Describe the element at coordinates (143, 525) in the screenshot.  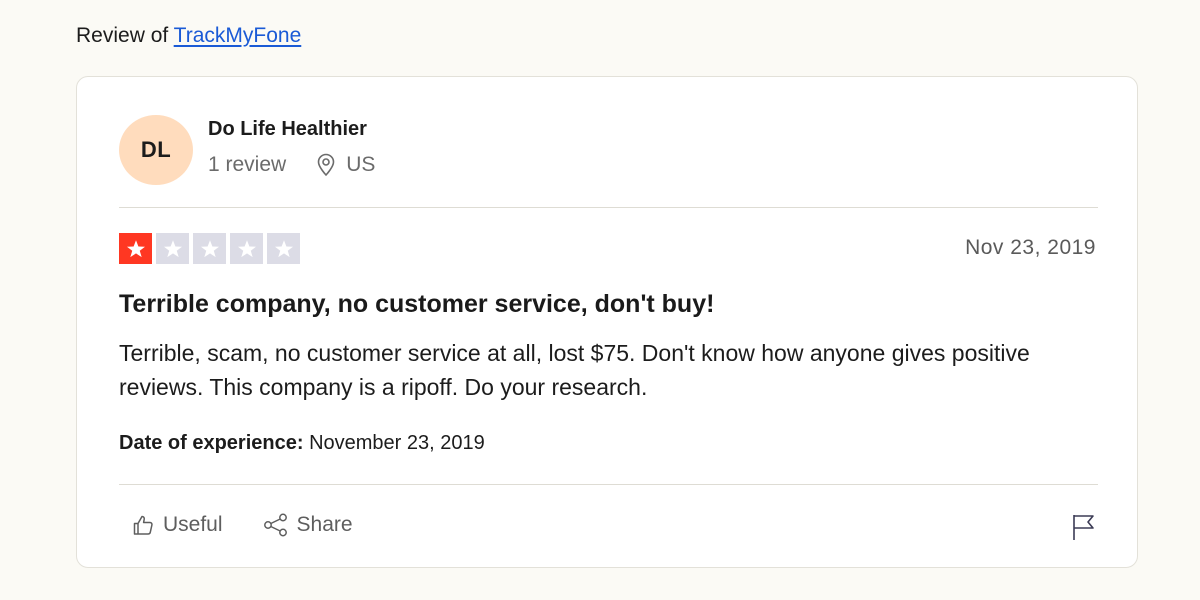
I see `thumbs-up-icon` at that location.